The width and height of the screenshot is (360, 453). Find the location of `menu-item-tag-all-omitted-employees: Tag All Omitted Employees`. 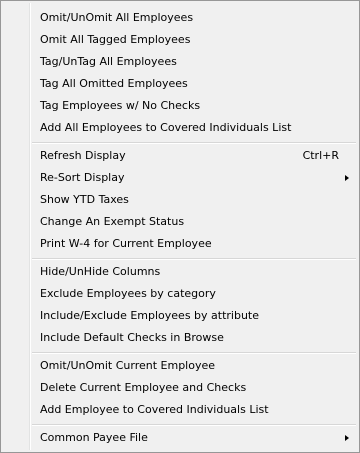

menu-item-tag-all-omitted-employees: Tag All Omitted Employees is located at coordinates (180, 84).